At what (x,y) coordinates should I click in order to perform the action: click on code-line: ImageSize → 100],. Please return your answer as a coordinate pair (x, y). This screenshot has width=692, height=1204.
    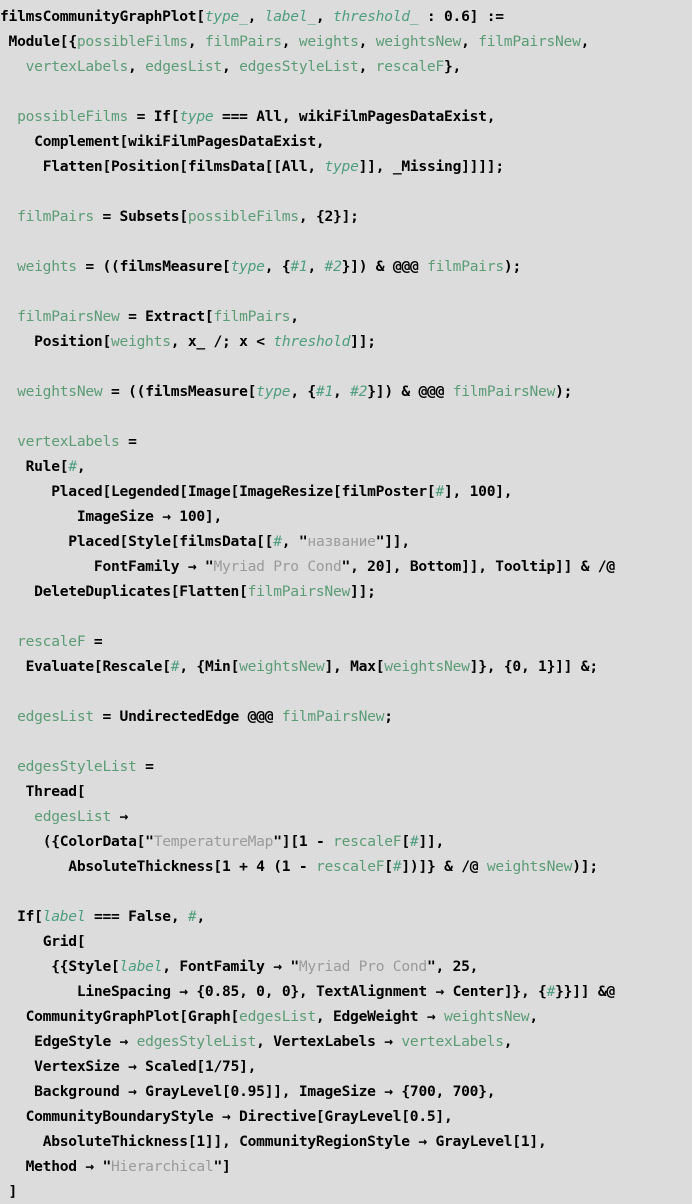
    Looking at the image, I should click on (149, 516).